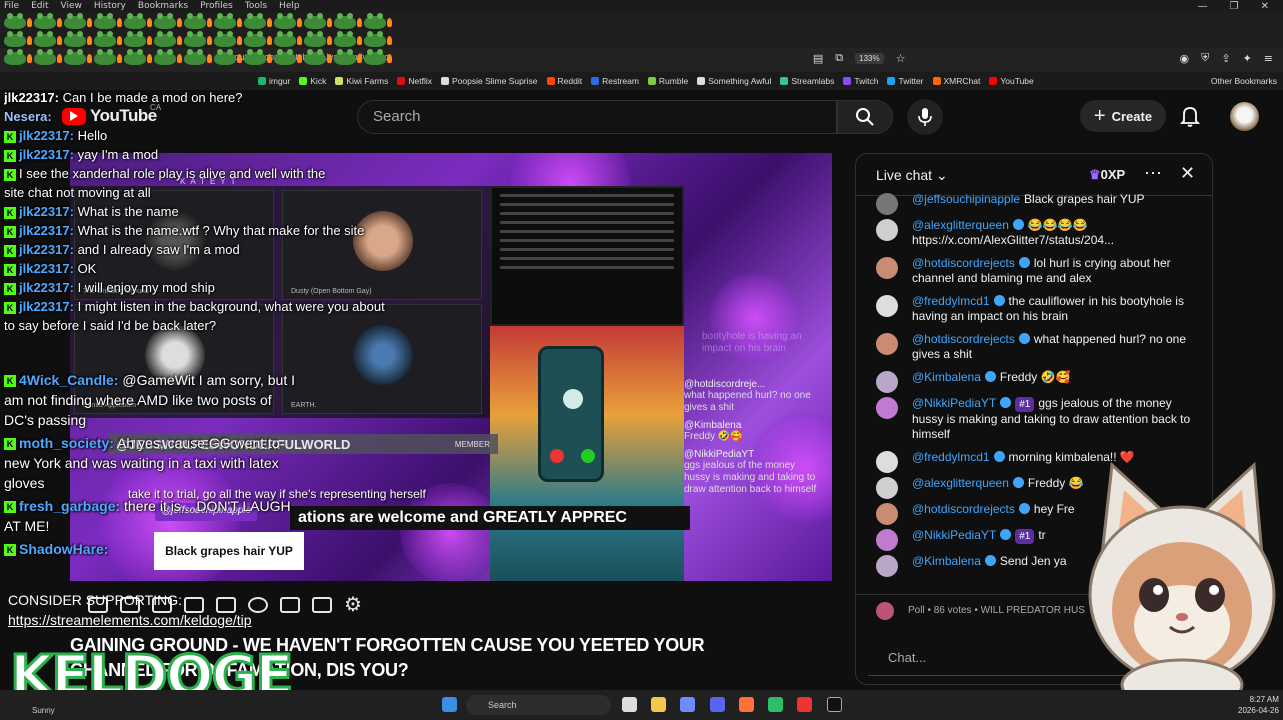  Describe the element at coordinates (865, 117) in the screenshot. I see `search-button` at that location.